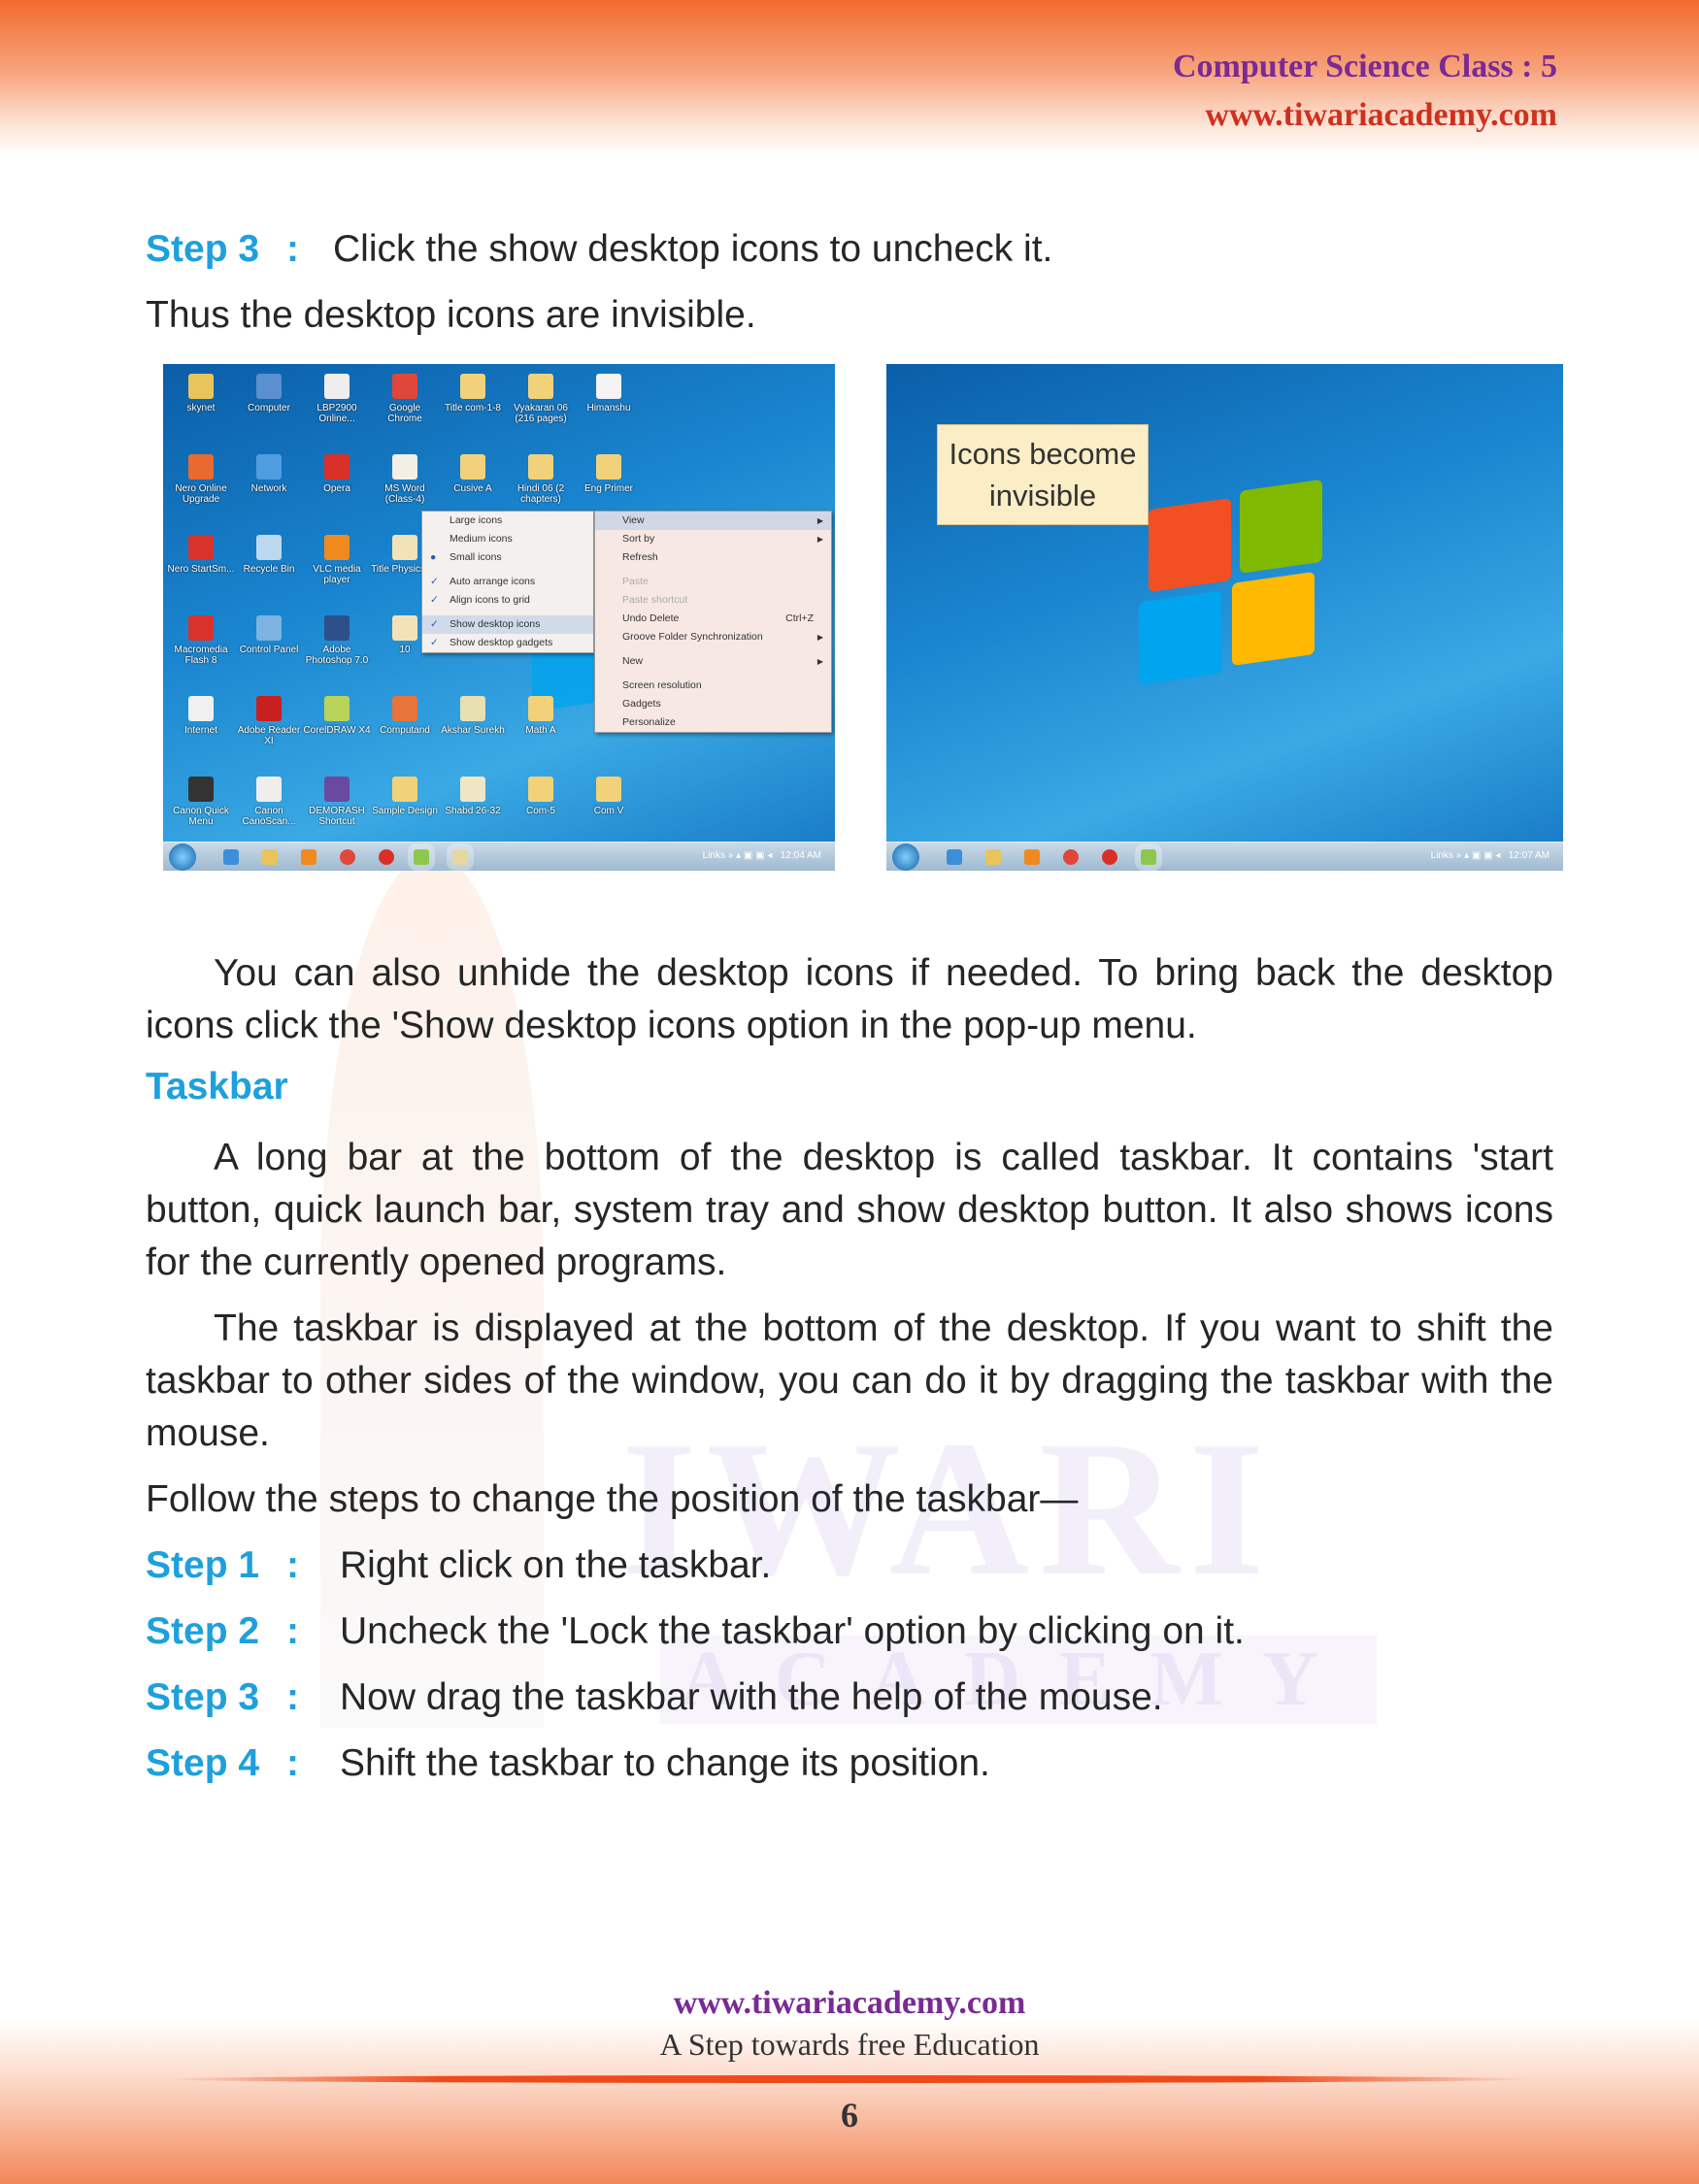 The height and width of the screenshot is (2184, 1699). What do you see at coordinates (501, 642) in the screenshot?
I see `menu-item-label: Show desktop gadgets` at bounding box center [501, 642].